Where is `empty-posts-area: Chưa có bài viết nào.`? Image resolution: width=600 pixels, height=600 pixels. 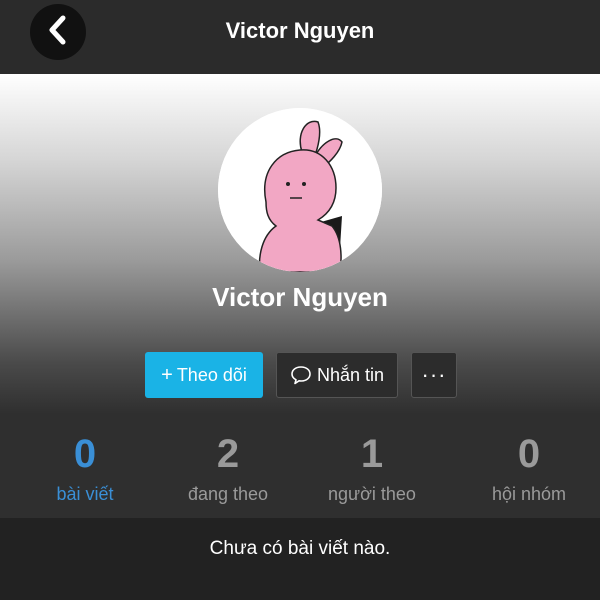
empty-posts-area: Chưa có bài viết nào. is located at coordinates (300, 559).